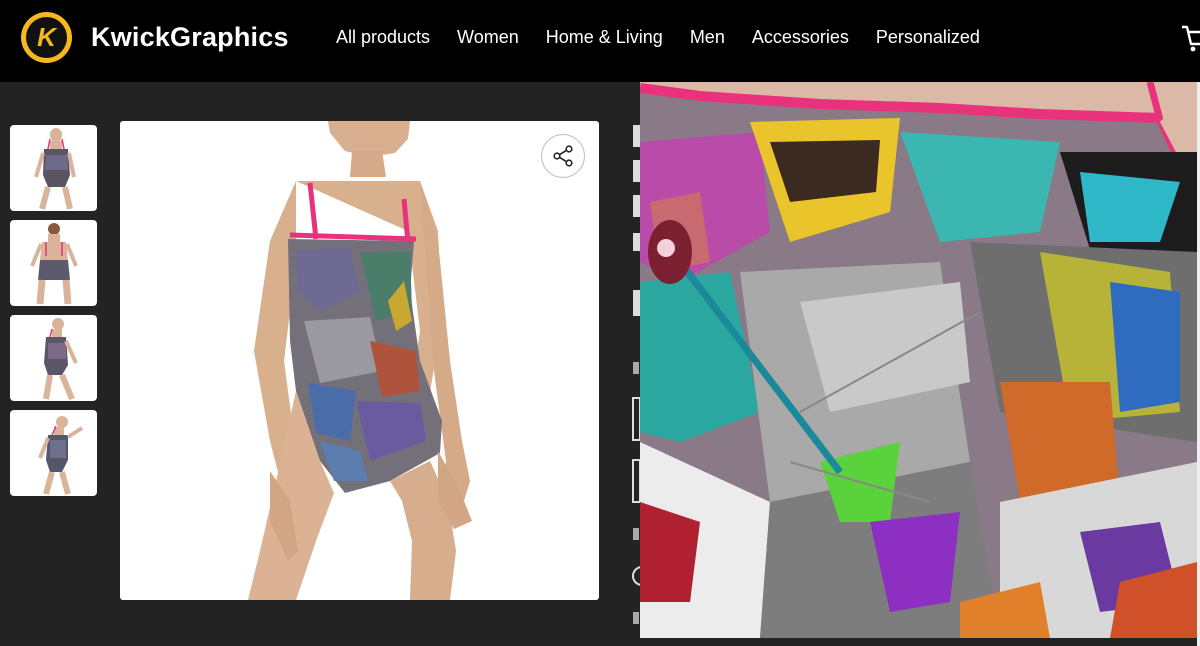 The width and height of the screenshot is (1200, 646). I want to click on logo-letter: K, so click(46, 37).